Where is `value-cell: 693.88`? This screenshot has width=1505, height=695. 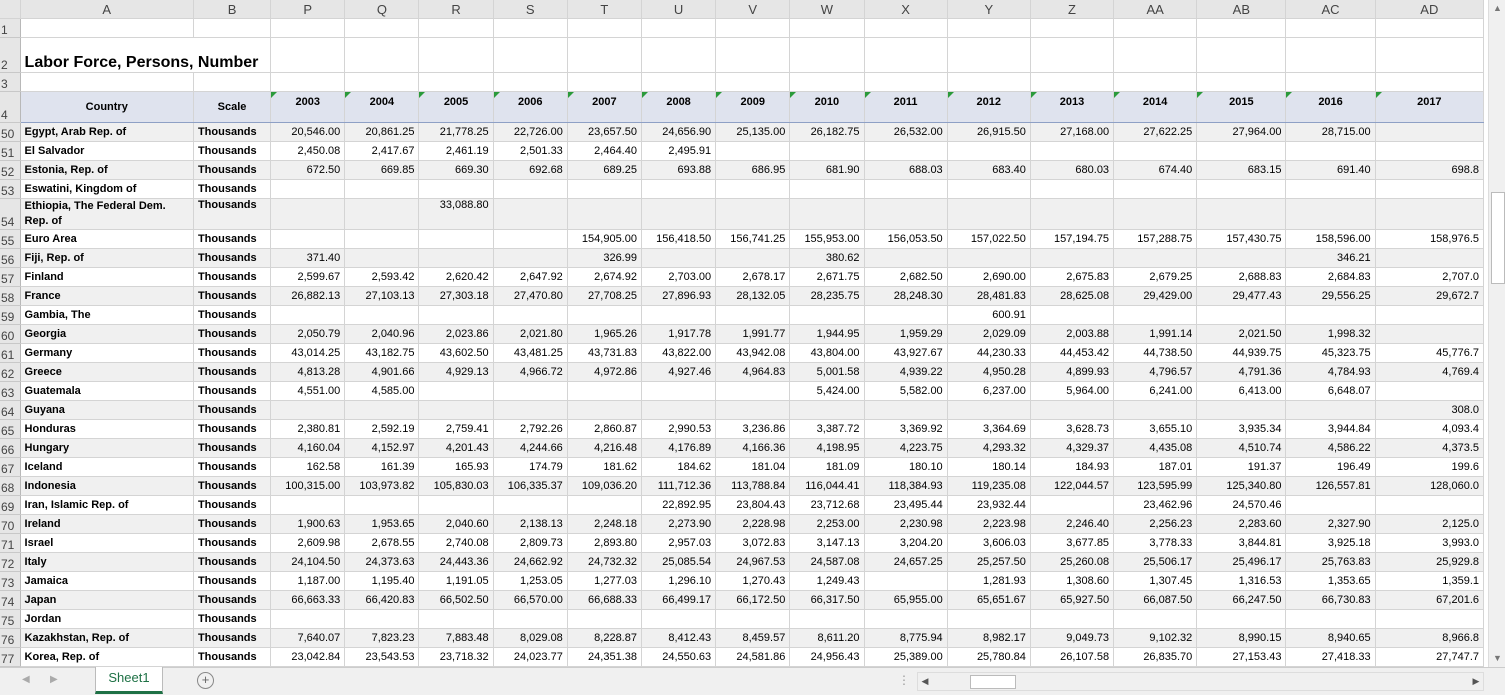
value-cell: 693.88 is located at coordinates (679, 170).